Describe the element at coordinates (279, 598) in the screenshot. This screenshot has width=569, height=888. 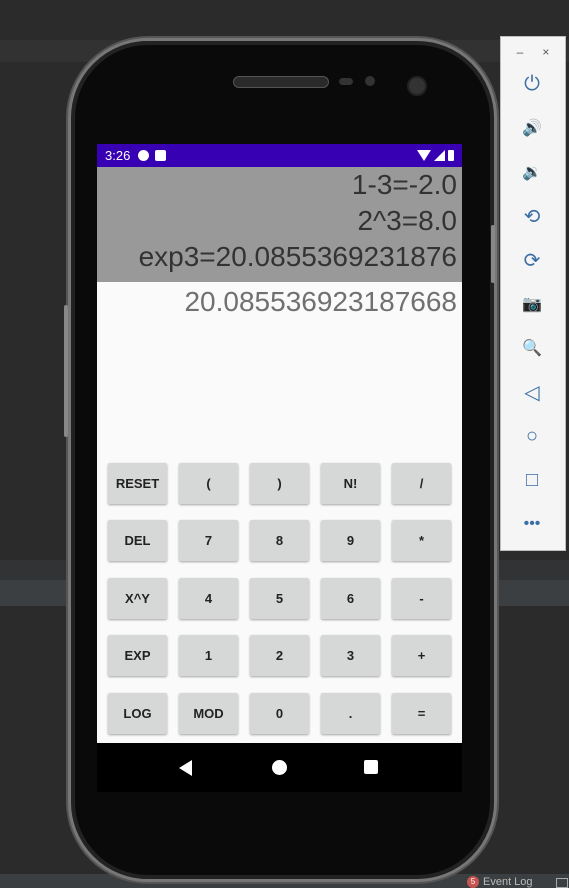
I see `digit-5-button: 5` at that location.